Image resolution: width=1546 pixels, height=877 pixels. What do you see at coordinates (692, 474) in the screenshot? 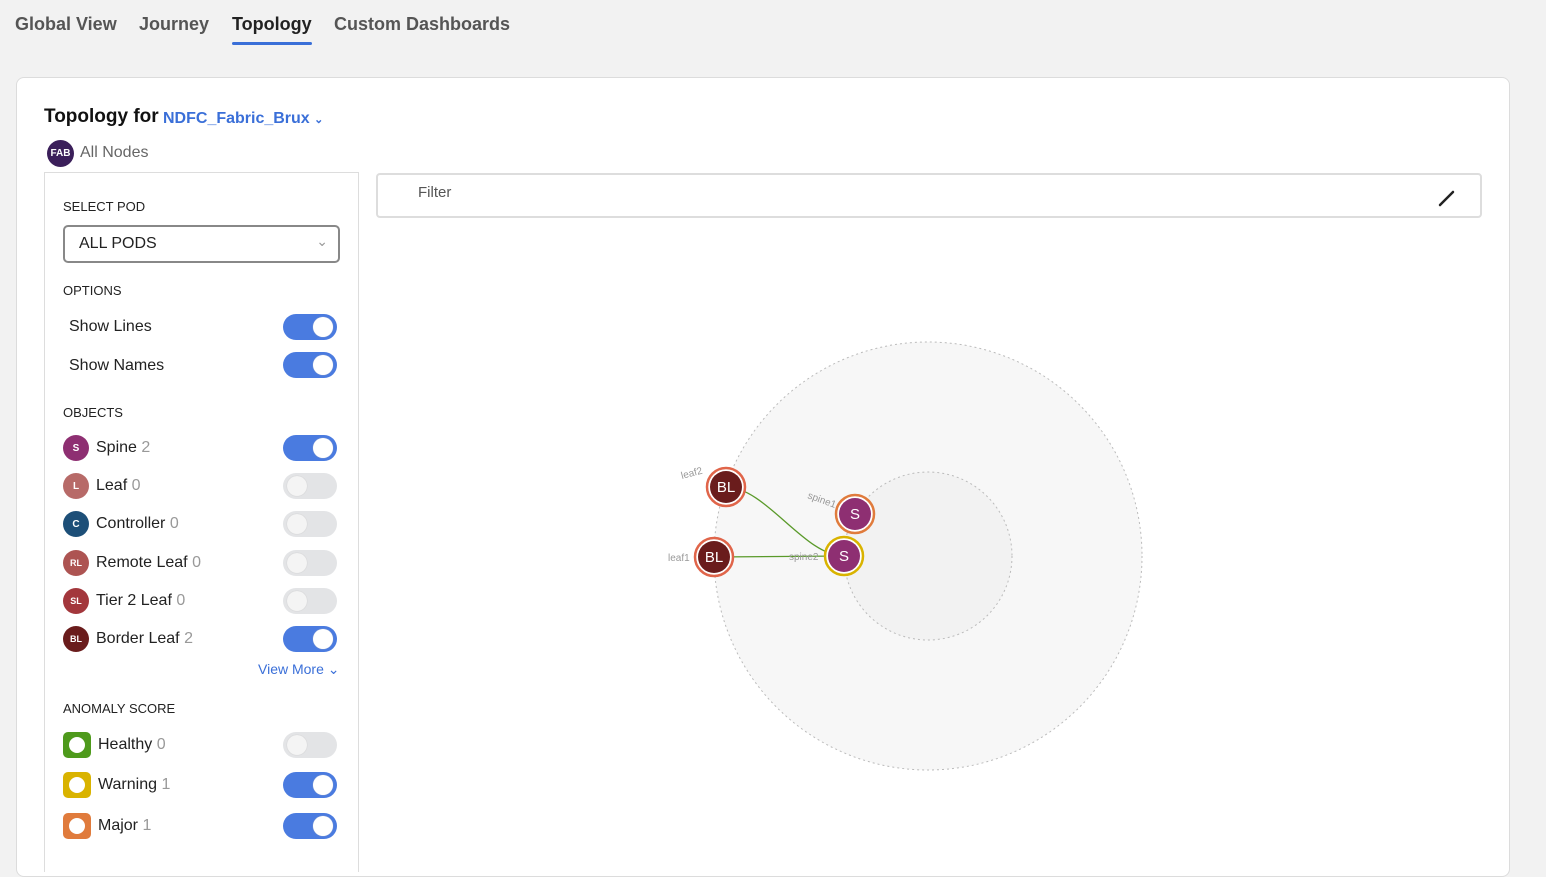
I see `node-name: leaf2` at bounding box center [692, 474].